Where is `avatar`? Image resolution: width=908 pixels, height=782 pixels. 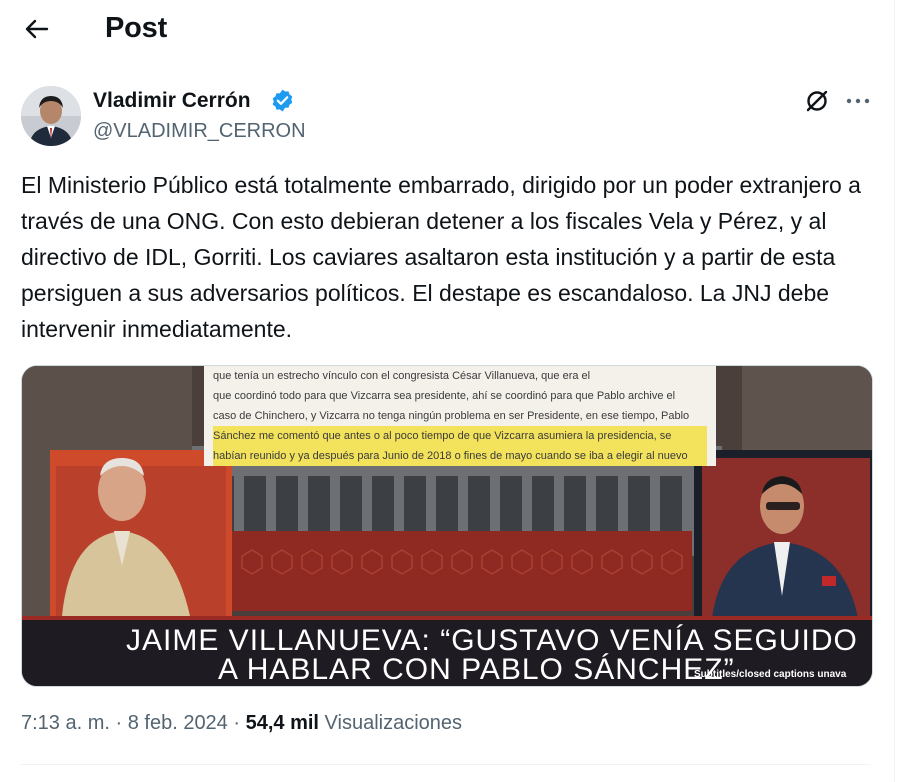 avatar is located at coordinates (51, 116).